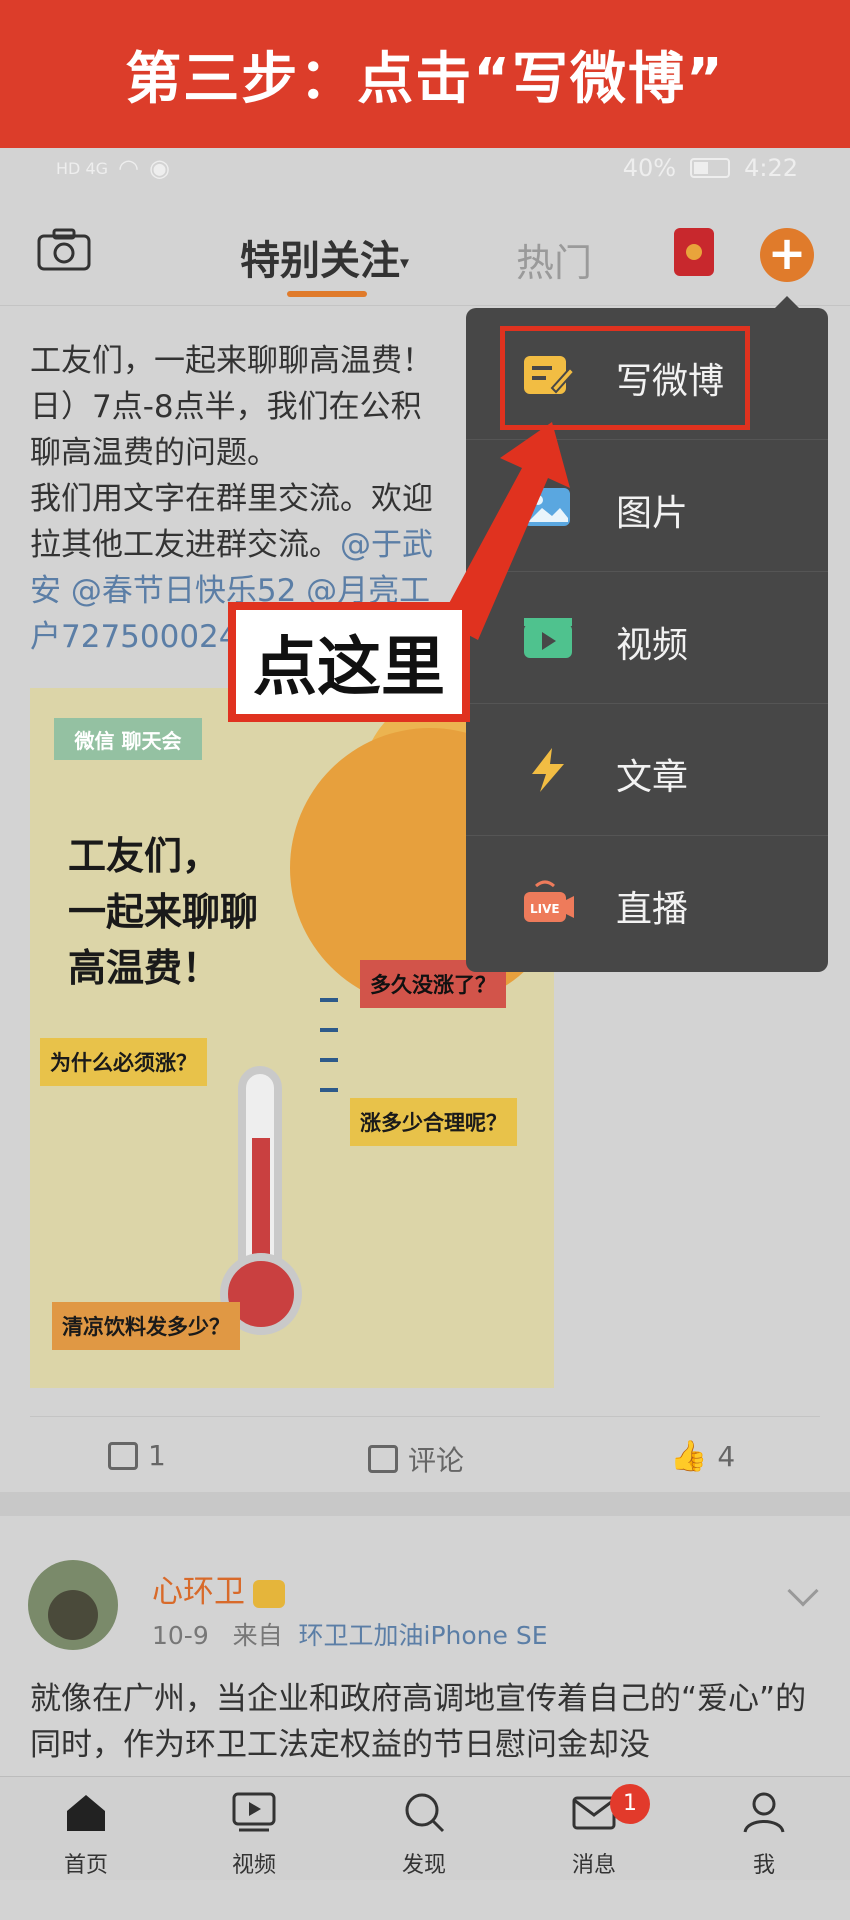 The image size is (850, 1920). Describe the element at coordinates (123, 1455) in the screenshot. I see `repost-icon` at that location.